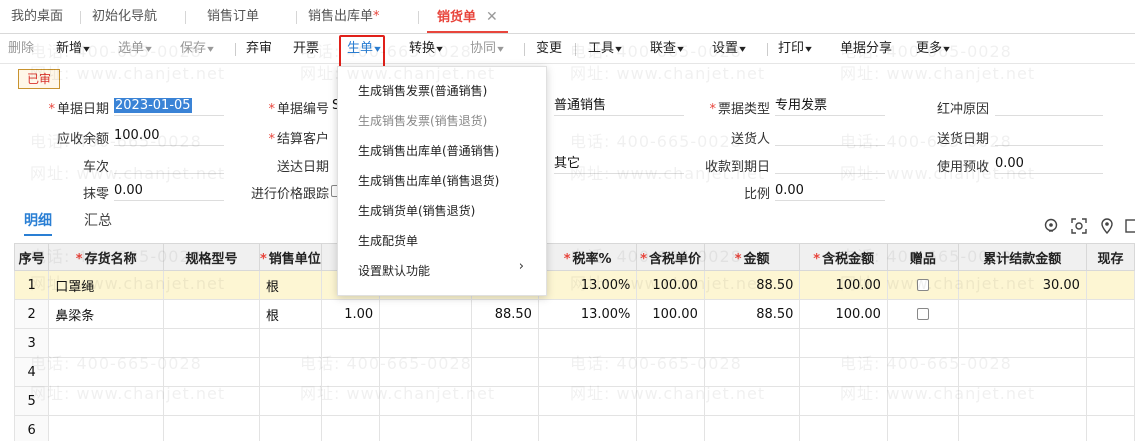 This screenshot has height=441, width=1135. Describe the element at coordinates (106, 314) in the screenshot. I see `cell-name: 鼻梁条` at that location.